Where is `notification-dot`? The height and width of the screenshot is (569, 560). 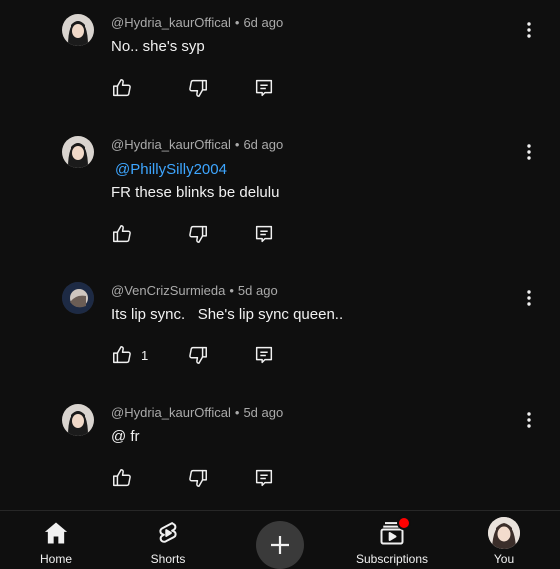
notification-dot is located at coordinates (404, 523).